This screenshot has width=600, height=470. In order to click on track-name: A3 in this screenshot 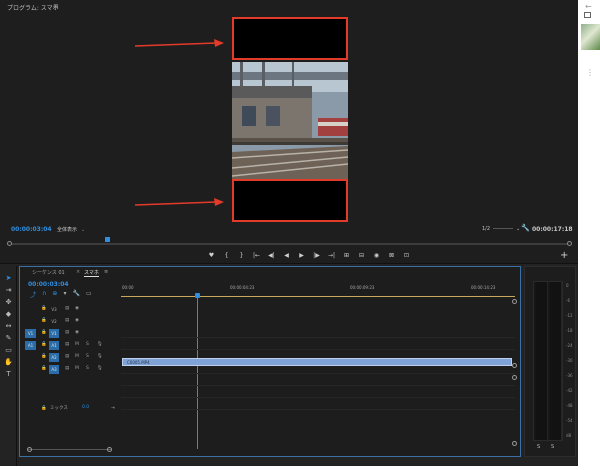, I will do `click(54, 369)`.